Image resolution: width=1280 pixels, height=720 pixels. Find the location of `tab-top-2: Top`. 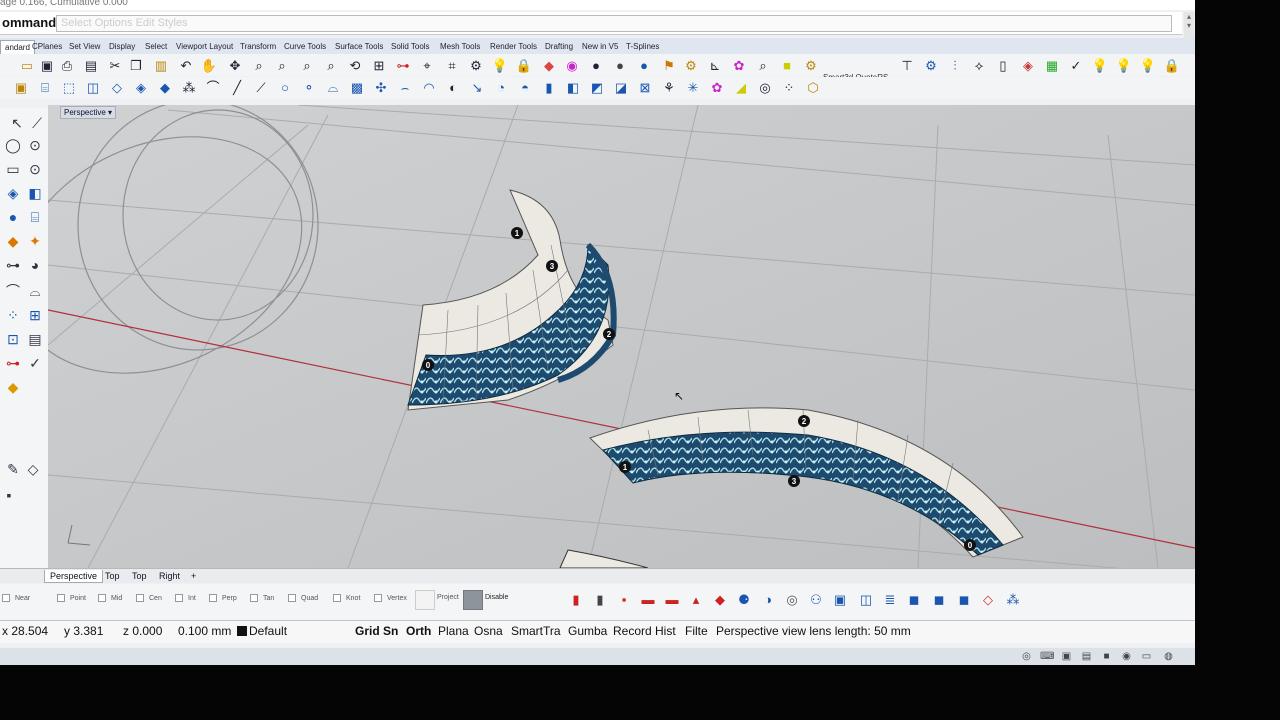

tab-top-2: Top is located at coordinates (139, 576).